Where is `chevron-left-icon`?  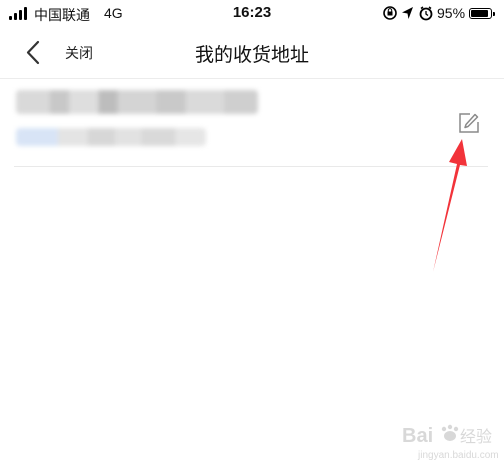
chevron-left-icon is located at coordinates (33, 52).